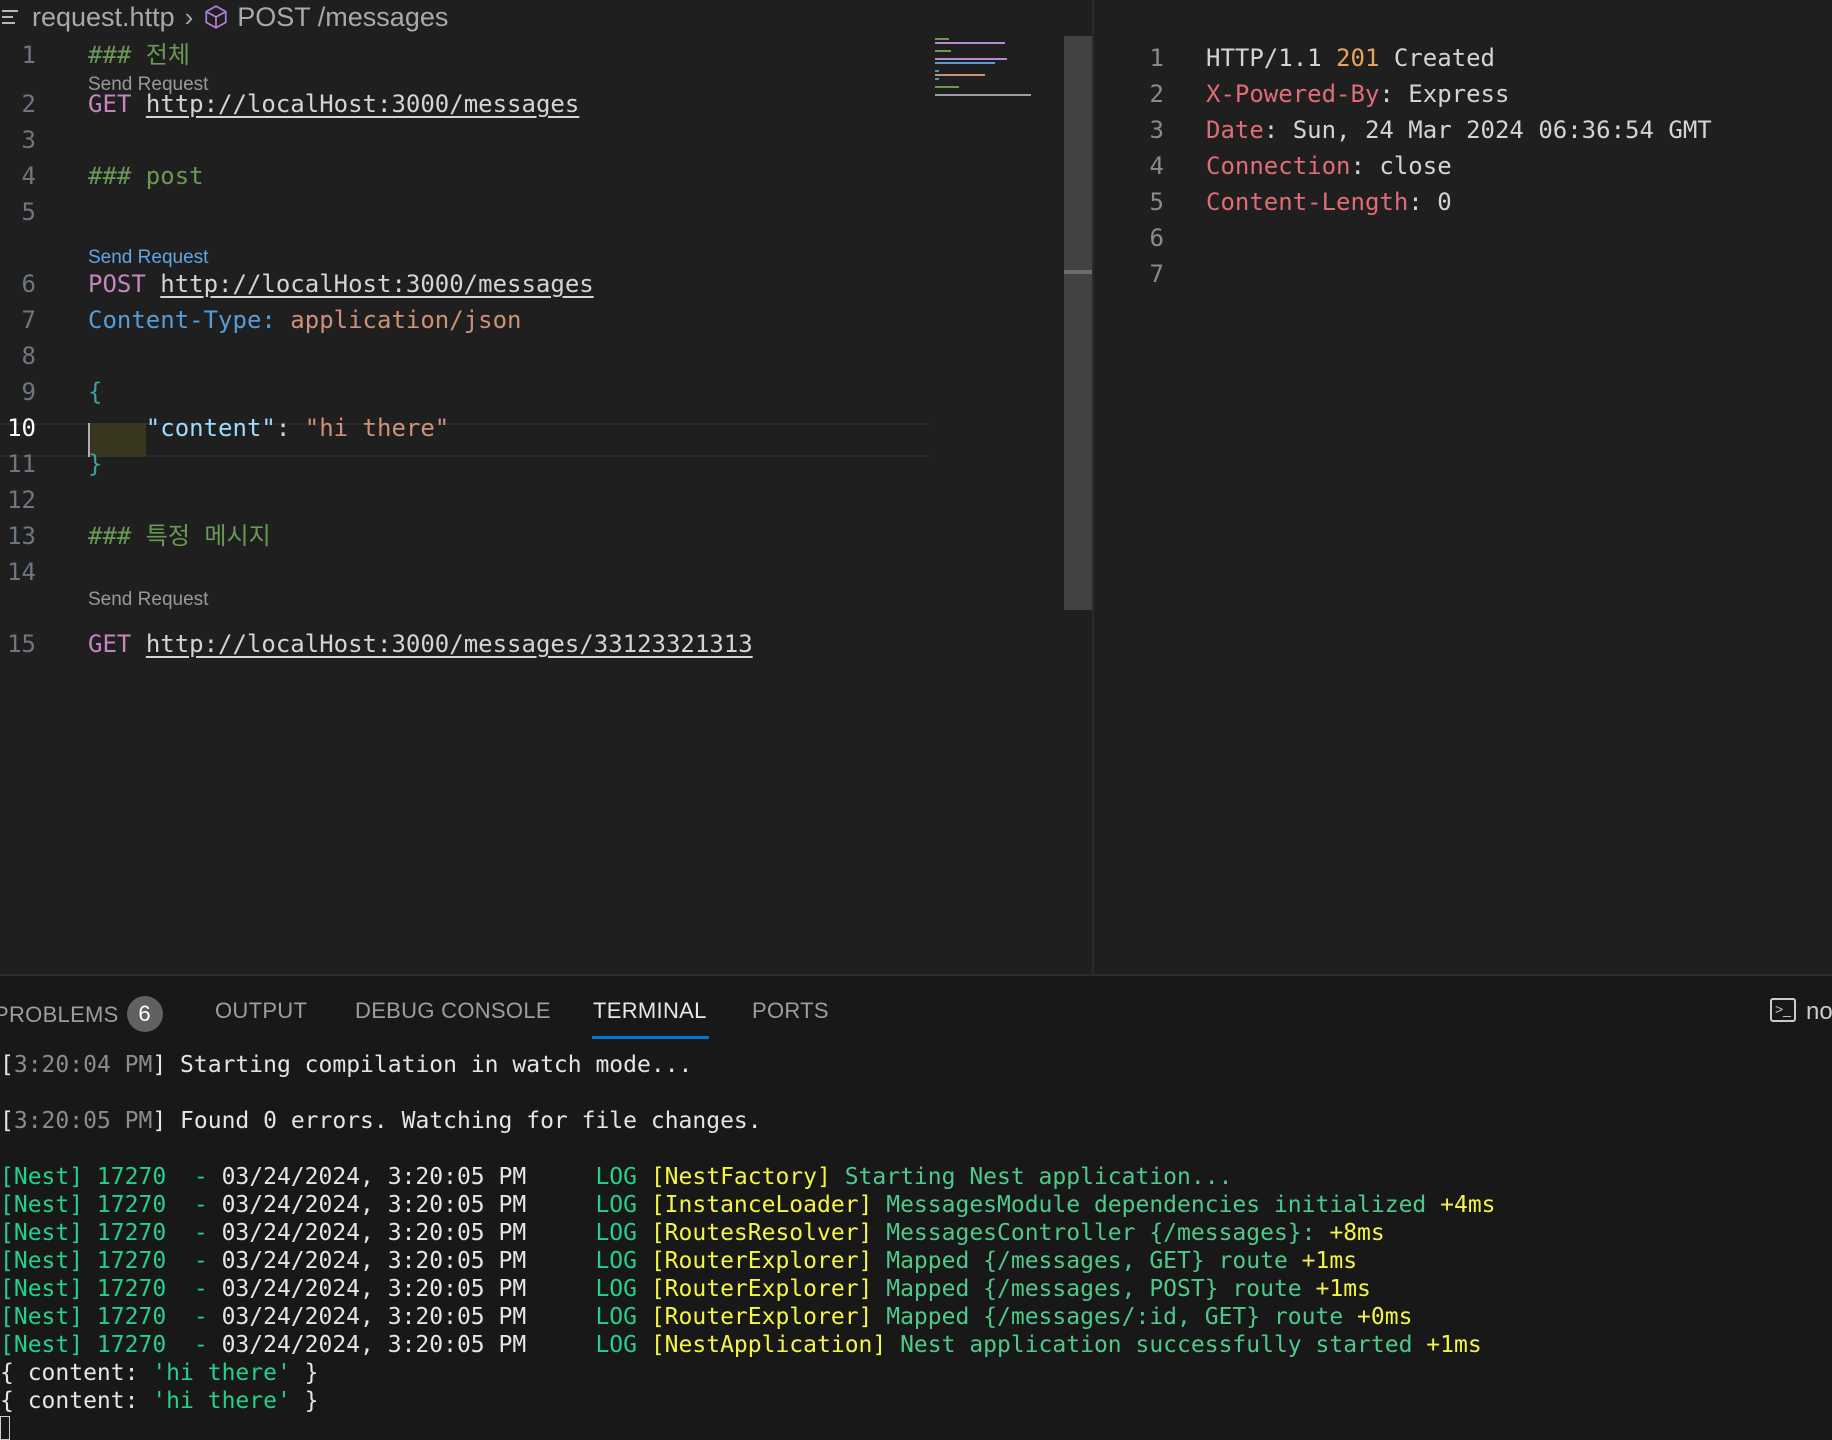 Image resolution: width=1832 pixels, height=1440 pixels. What do you see at coordinates (83, 1065) in the screenshot?
I see `timestamp: 3:20:04 PM` at bounding box center [83, 1065].